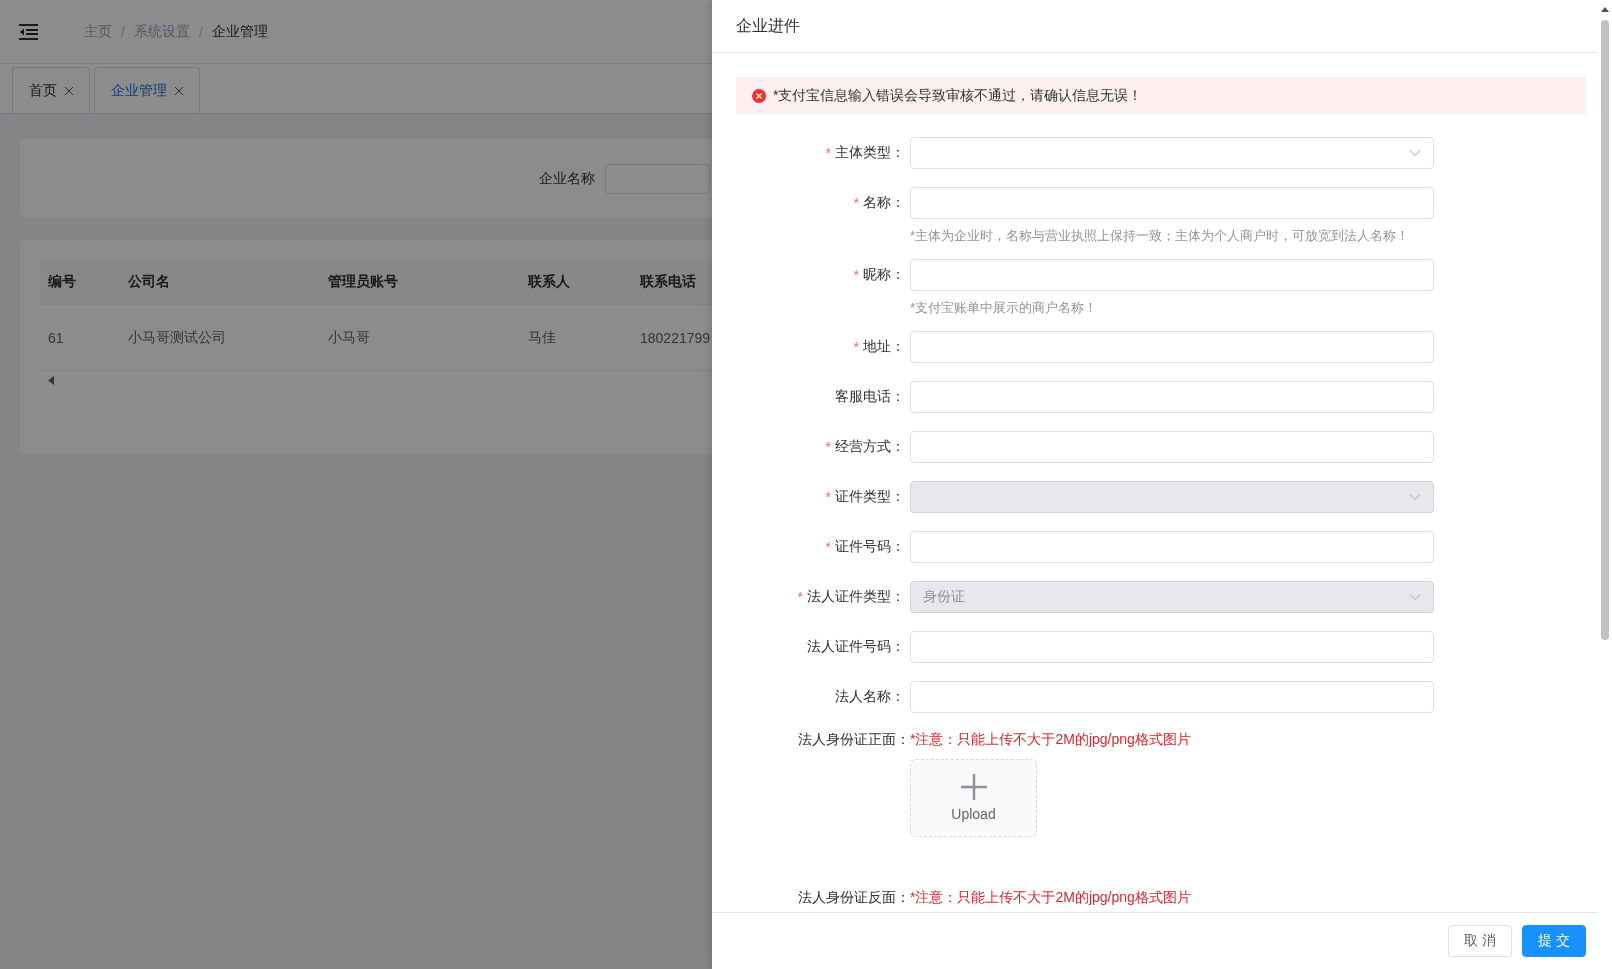  I want to click on field-label: 法人身份证反面：, so click(854, 898).